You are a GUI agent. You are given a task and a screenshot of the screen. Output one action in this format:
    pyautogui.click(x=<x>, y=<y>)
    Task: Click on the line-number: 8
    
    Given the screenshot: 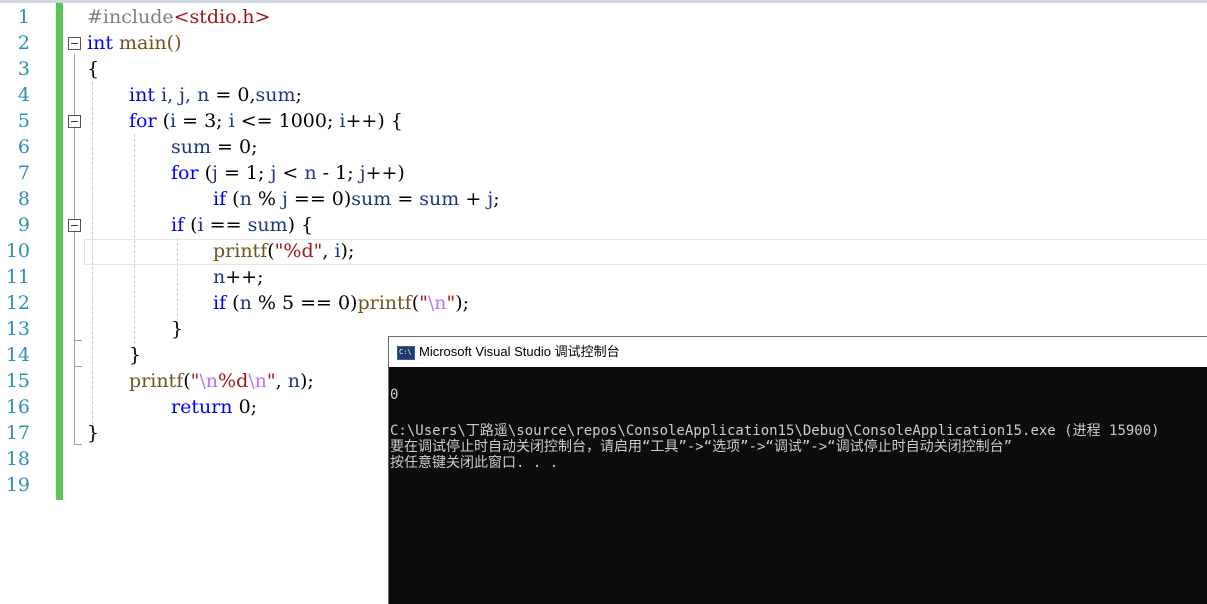 What is the action you would take?
    pyautogui.click(x=23, y=199)
    